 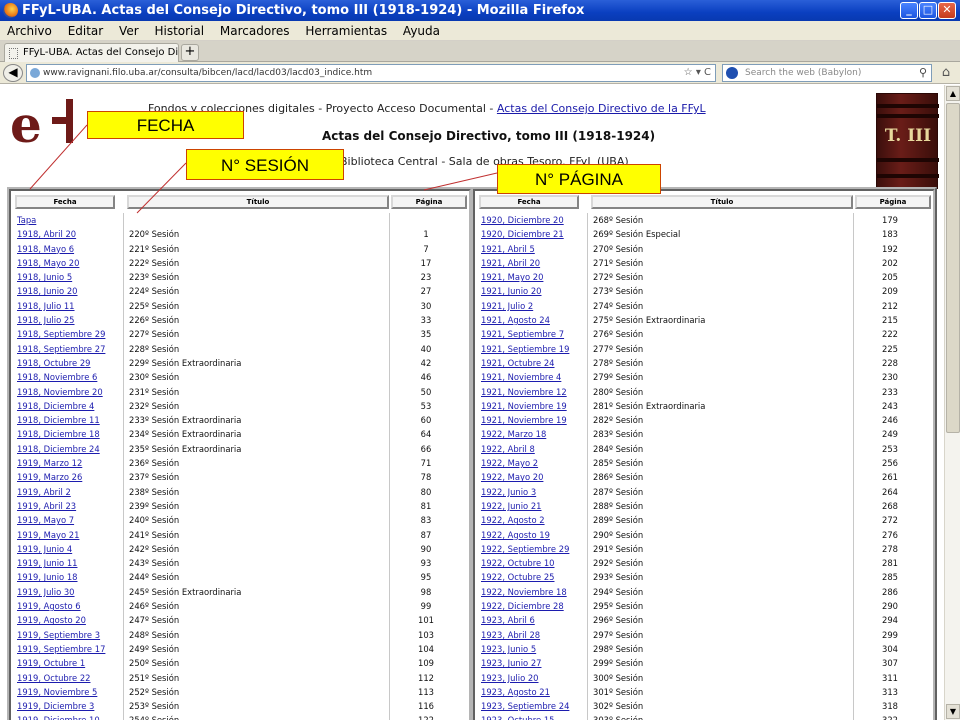 I want to click on breadcrumb-link: Actas del Consejo Directivo de la FFyL, so click(x=601, y=108).